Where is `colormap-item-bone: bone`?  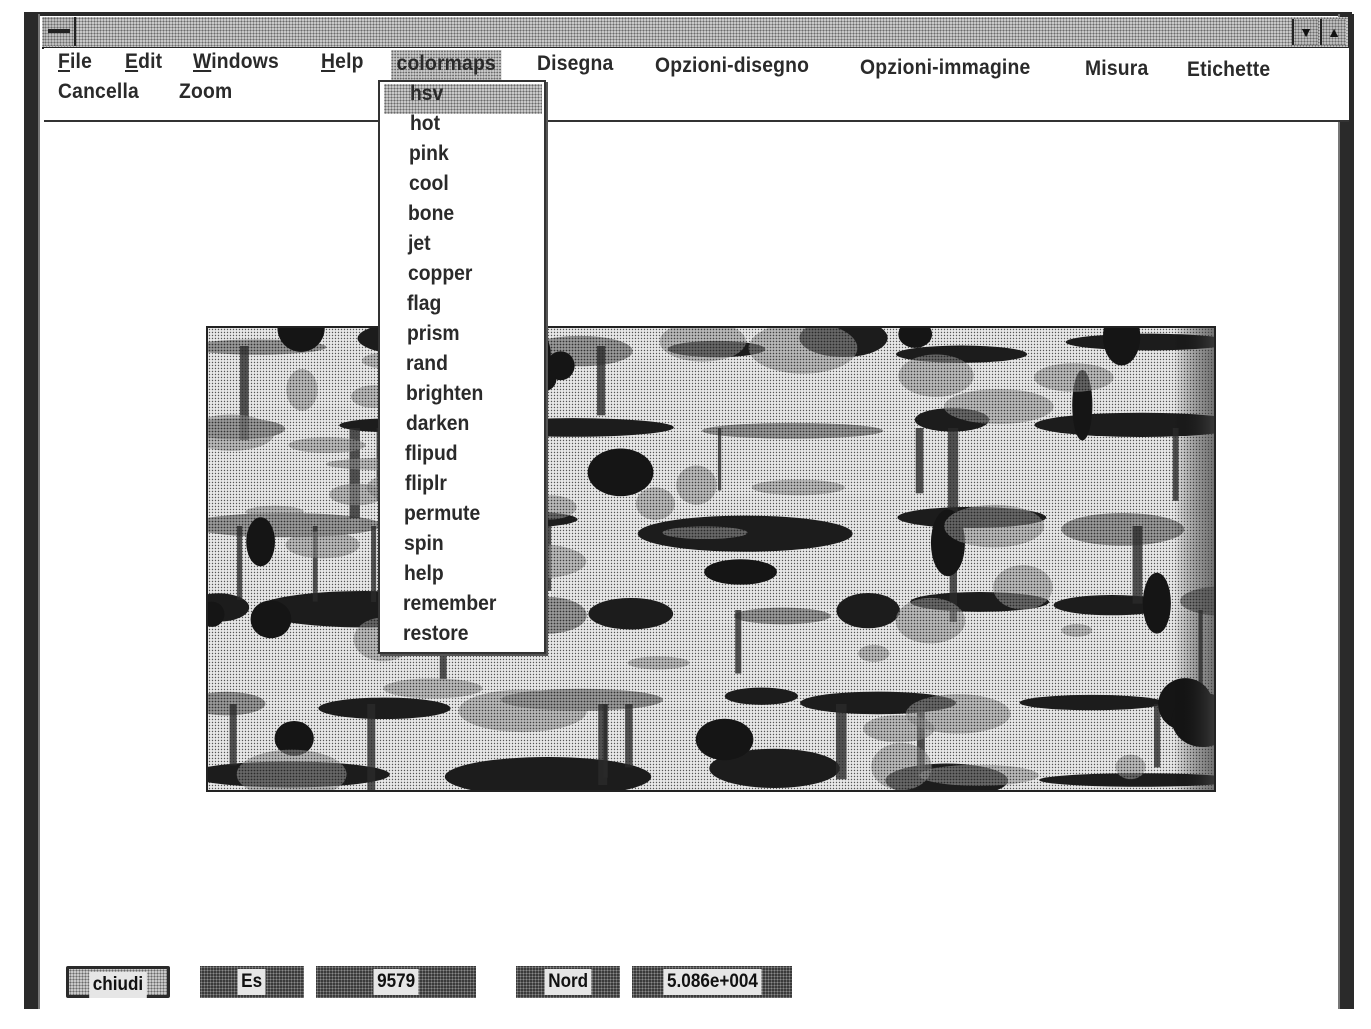 colormap-item-bone: bone is located at coordinates (431, 214).